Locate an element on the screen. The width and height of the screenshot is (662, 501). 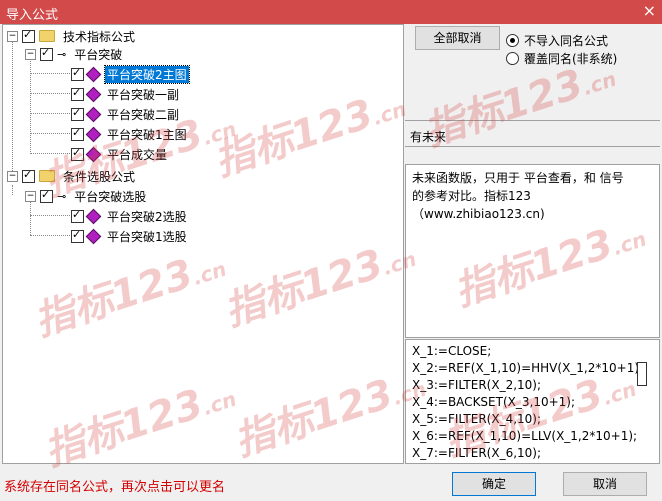
tree-node-formula: 平台突破2选股 is located at coordinates (130, 216).